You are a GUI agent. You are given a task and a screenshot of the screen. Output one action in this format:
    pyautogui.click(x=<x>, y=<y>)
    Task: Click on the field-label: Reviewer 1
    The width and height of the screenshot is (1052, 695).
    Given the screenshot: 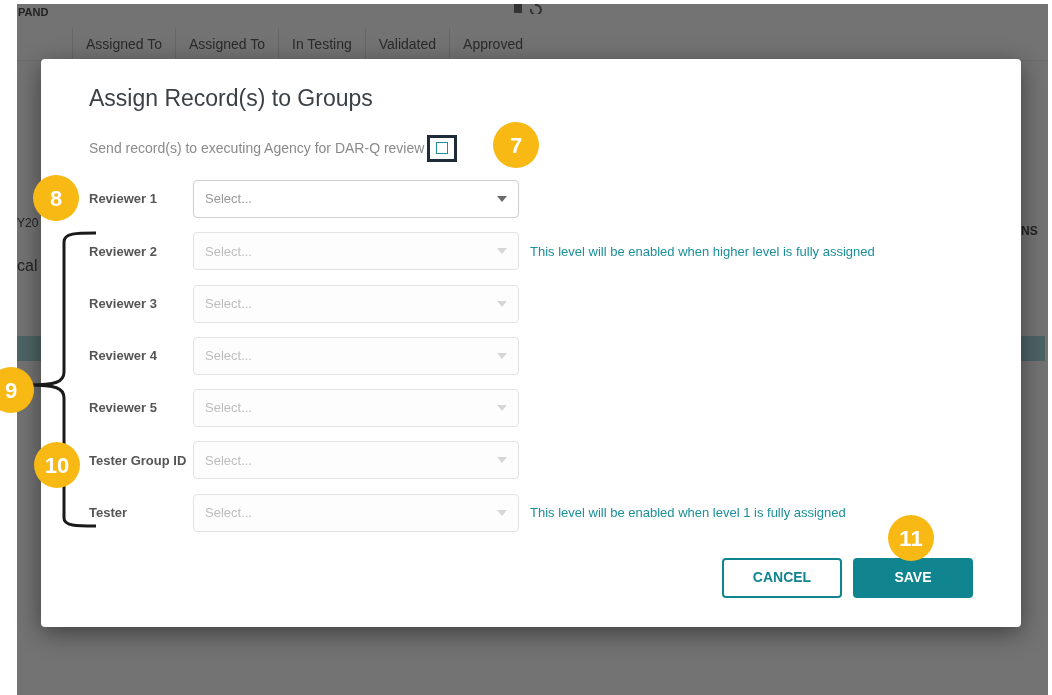 What is the action you would take?
    pyautogui.click(x=123, y=199)
    